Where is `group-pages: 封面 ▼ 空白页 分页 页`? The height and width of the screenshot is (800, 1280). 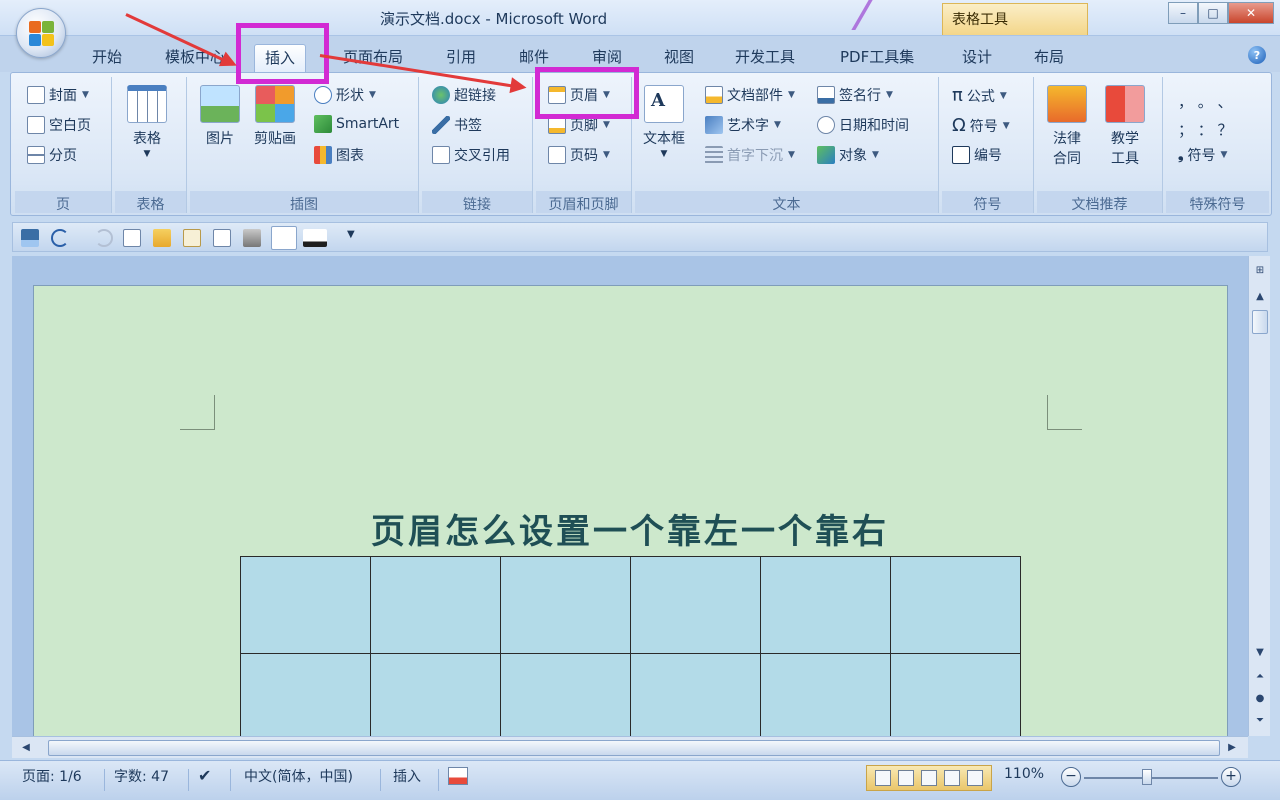 group-pages: 封面 ▼ 空白页 分页 页 is located at coordinates (63, 145).